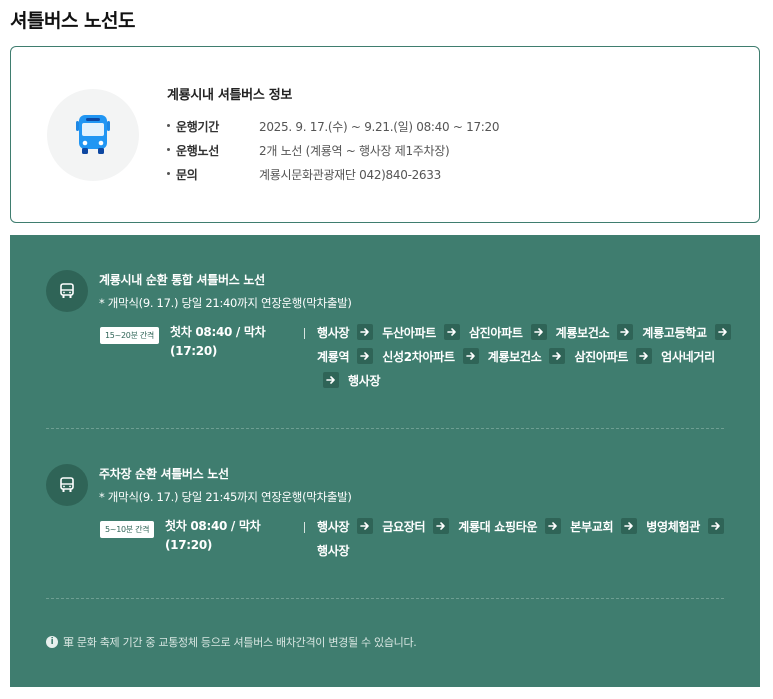 The height and width of the screenshot is (699, 773). Describe the element at coordinates (673, 527) in the screenshot. I see `stop-name: 병영체험관` at that location.